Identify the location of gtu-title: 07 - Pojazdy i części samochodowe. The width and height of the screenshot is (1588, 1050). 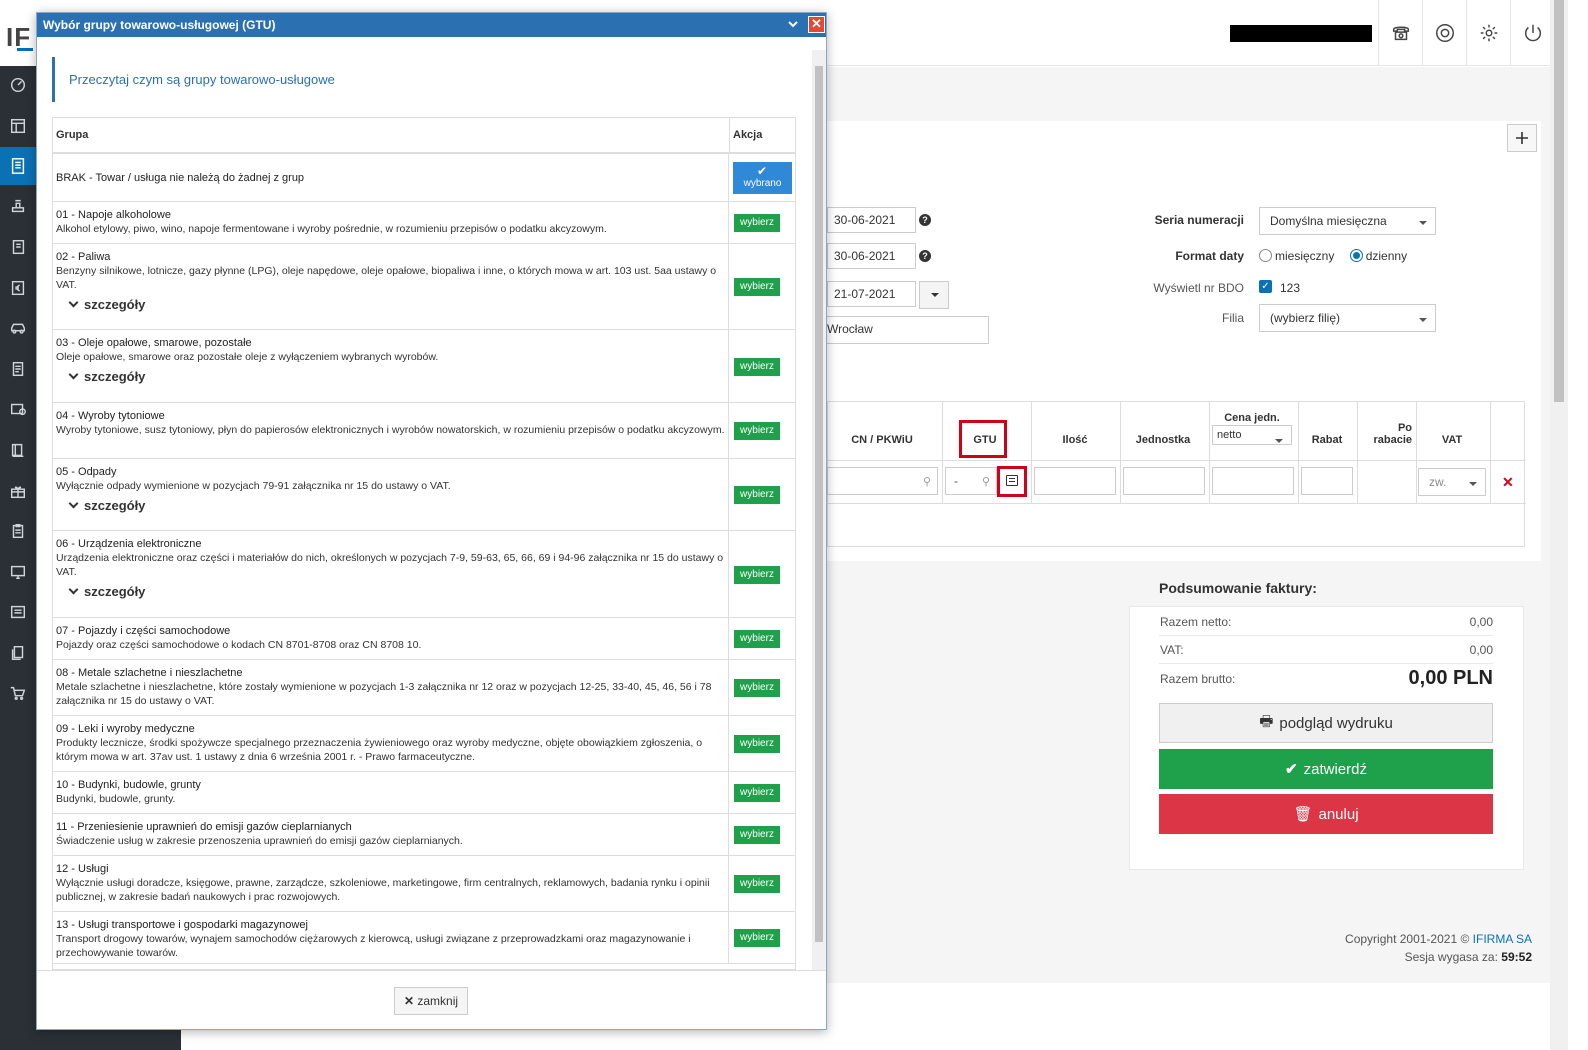
(143, 631).